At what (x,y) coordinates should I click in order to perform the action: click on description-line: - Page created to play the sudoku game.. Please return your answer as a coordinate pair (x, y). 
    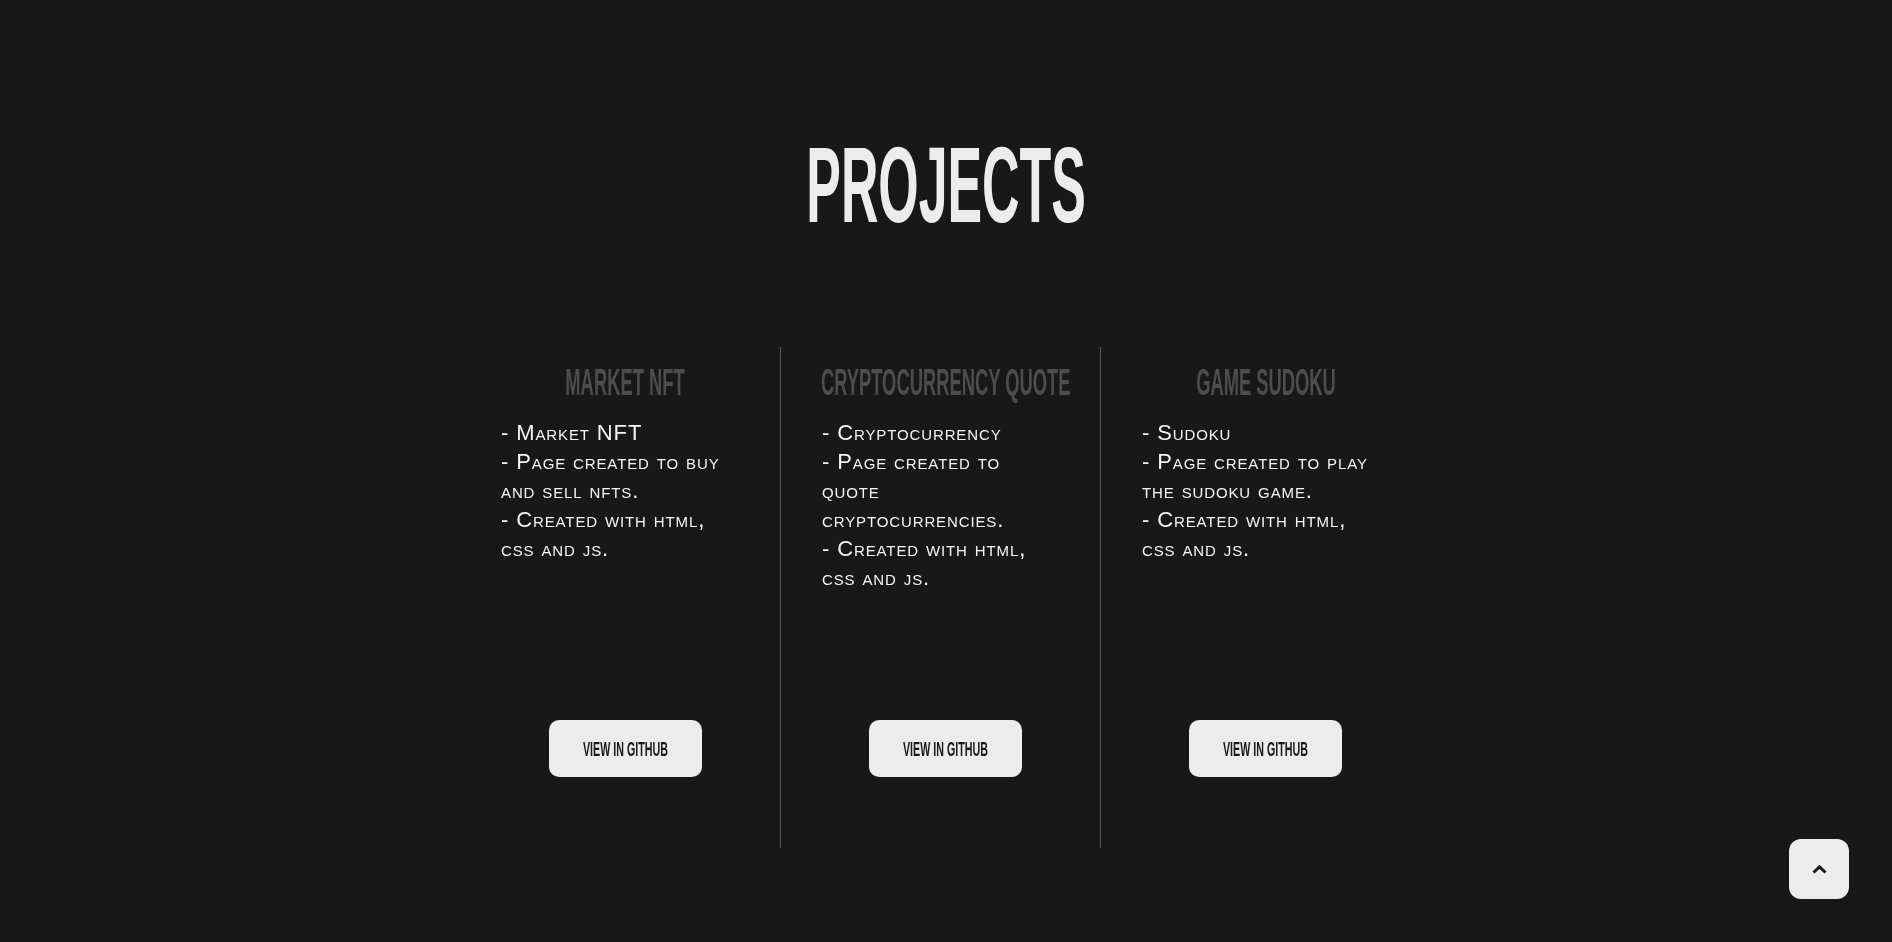
    Looking at the image, I should click on (1255, 476).